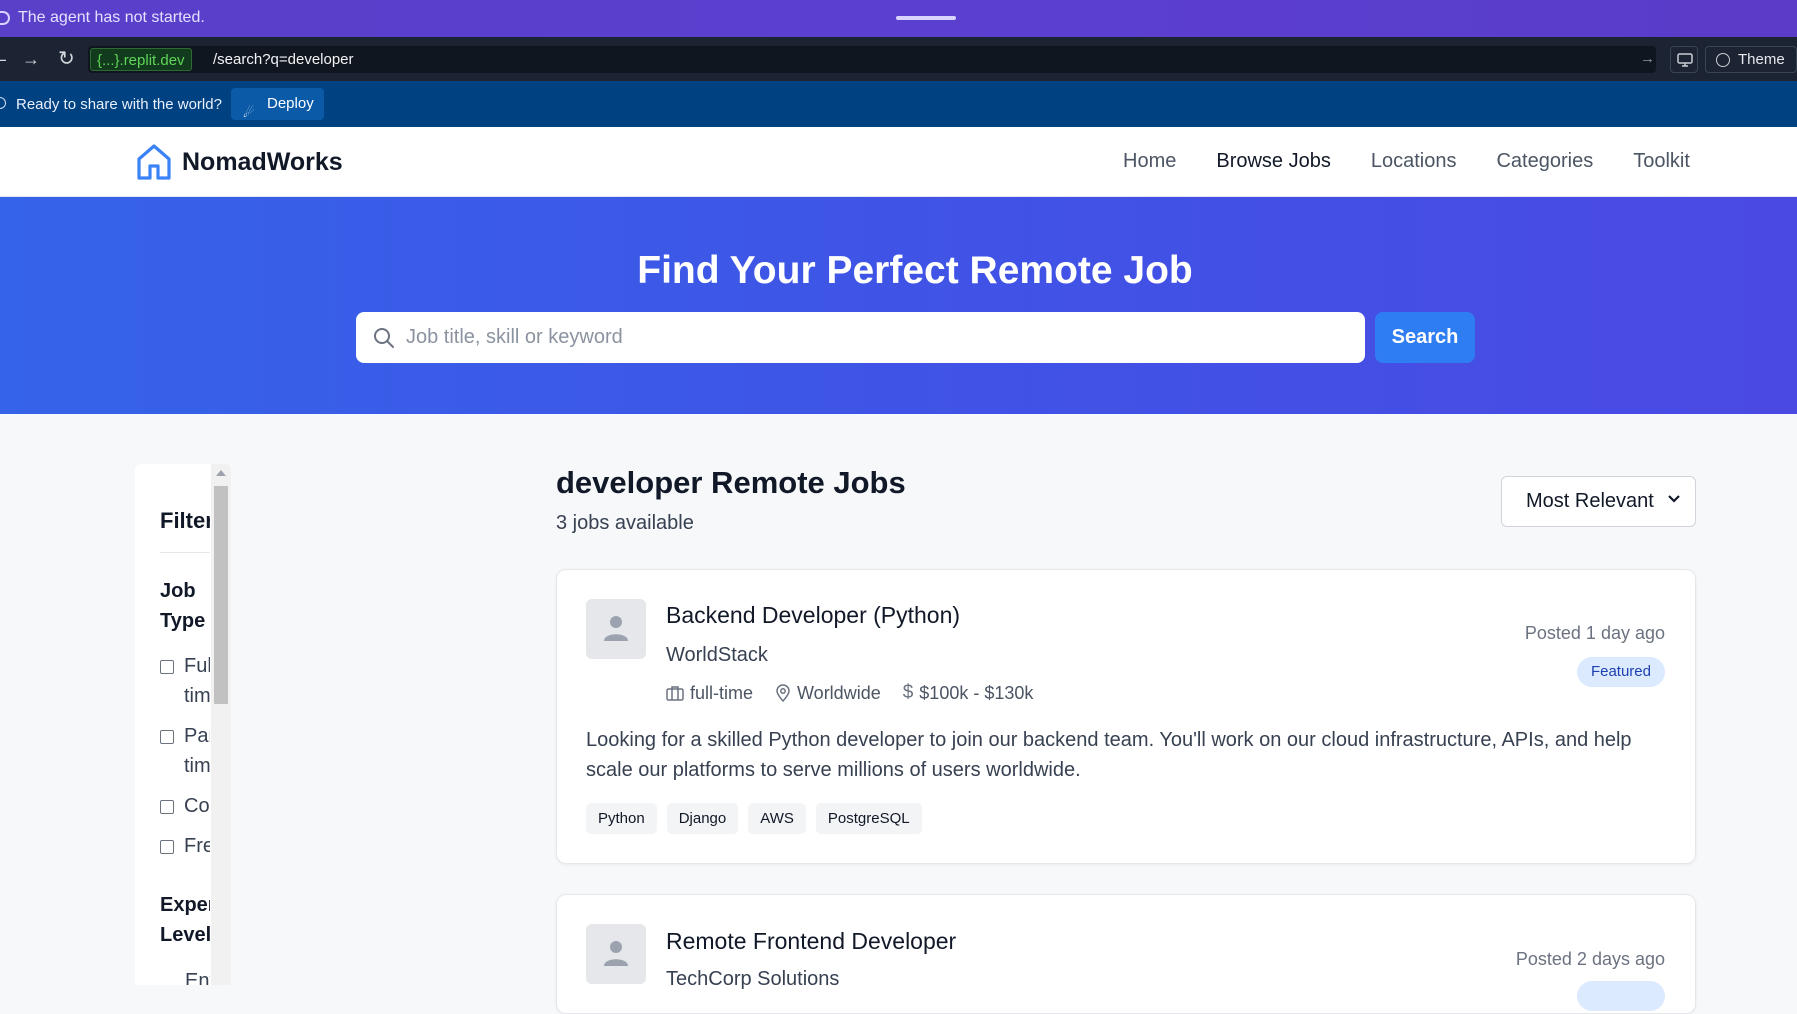  Describe the element at coordinates (1661, 161) in the screenshot. I see `nav-toolkit: Toolkit` at that location.